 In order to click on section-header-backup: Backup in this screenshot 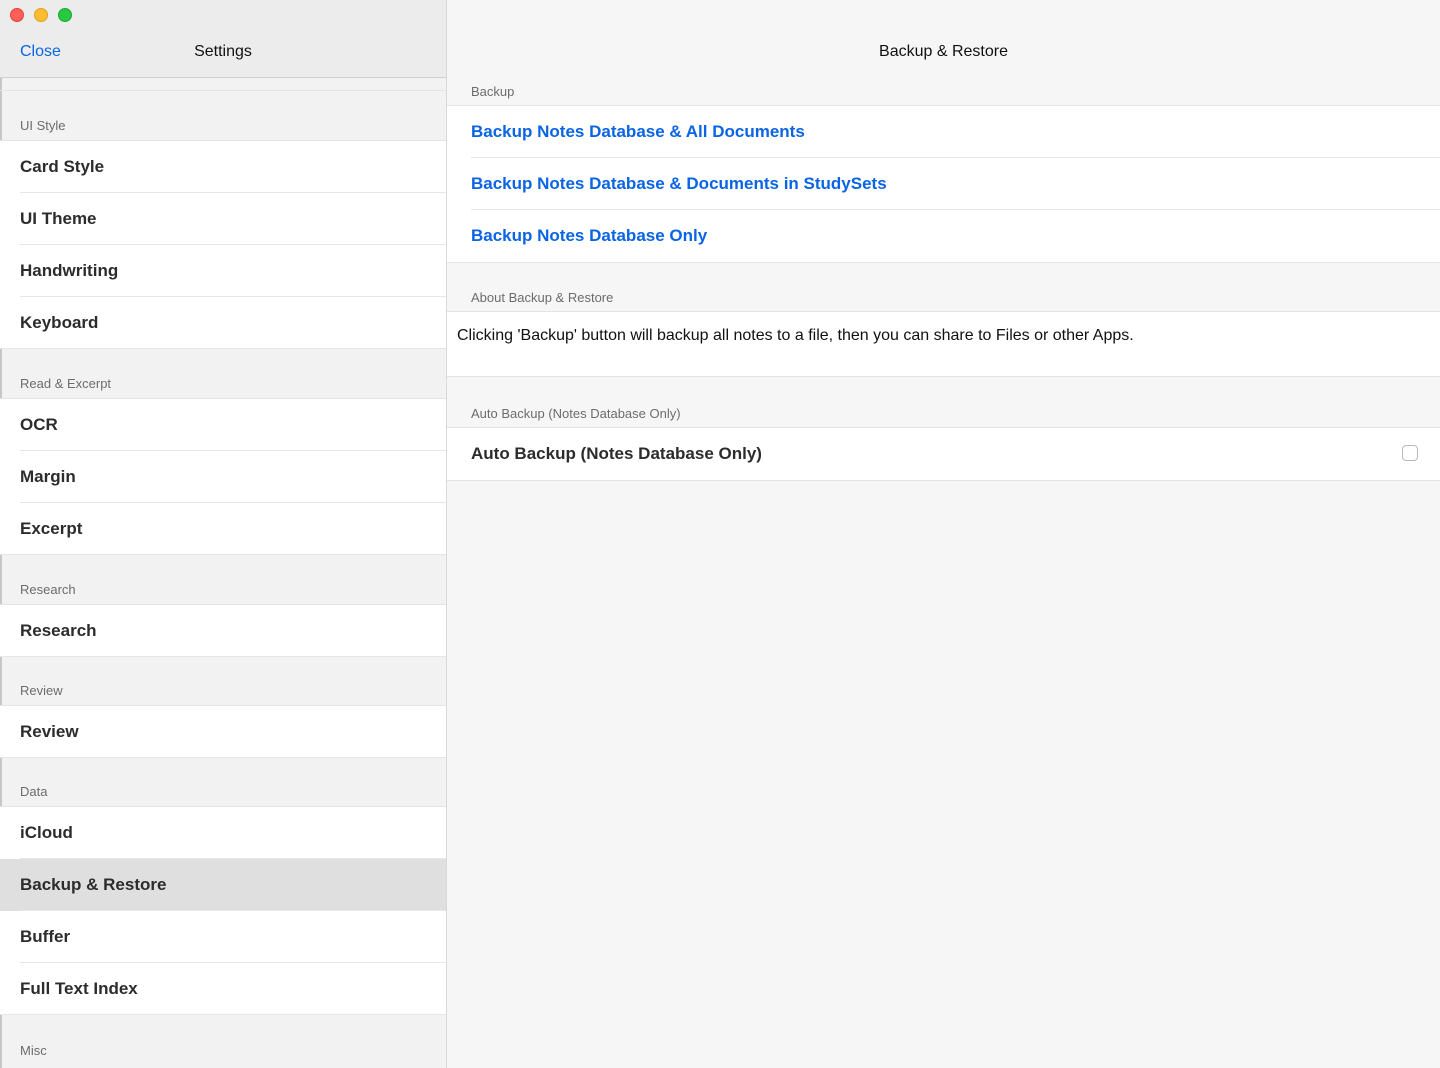, I will do `click(493, 91)`.